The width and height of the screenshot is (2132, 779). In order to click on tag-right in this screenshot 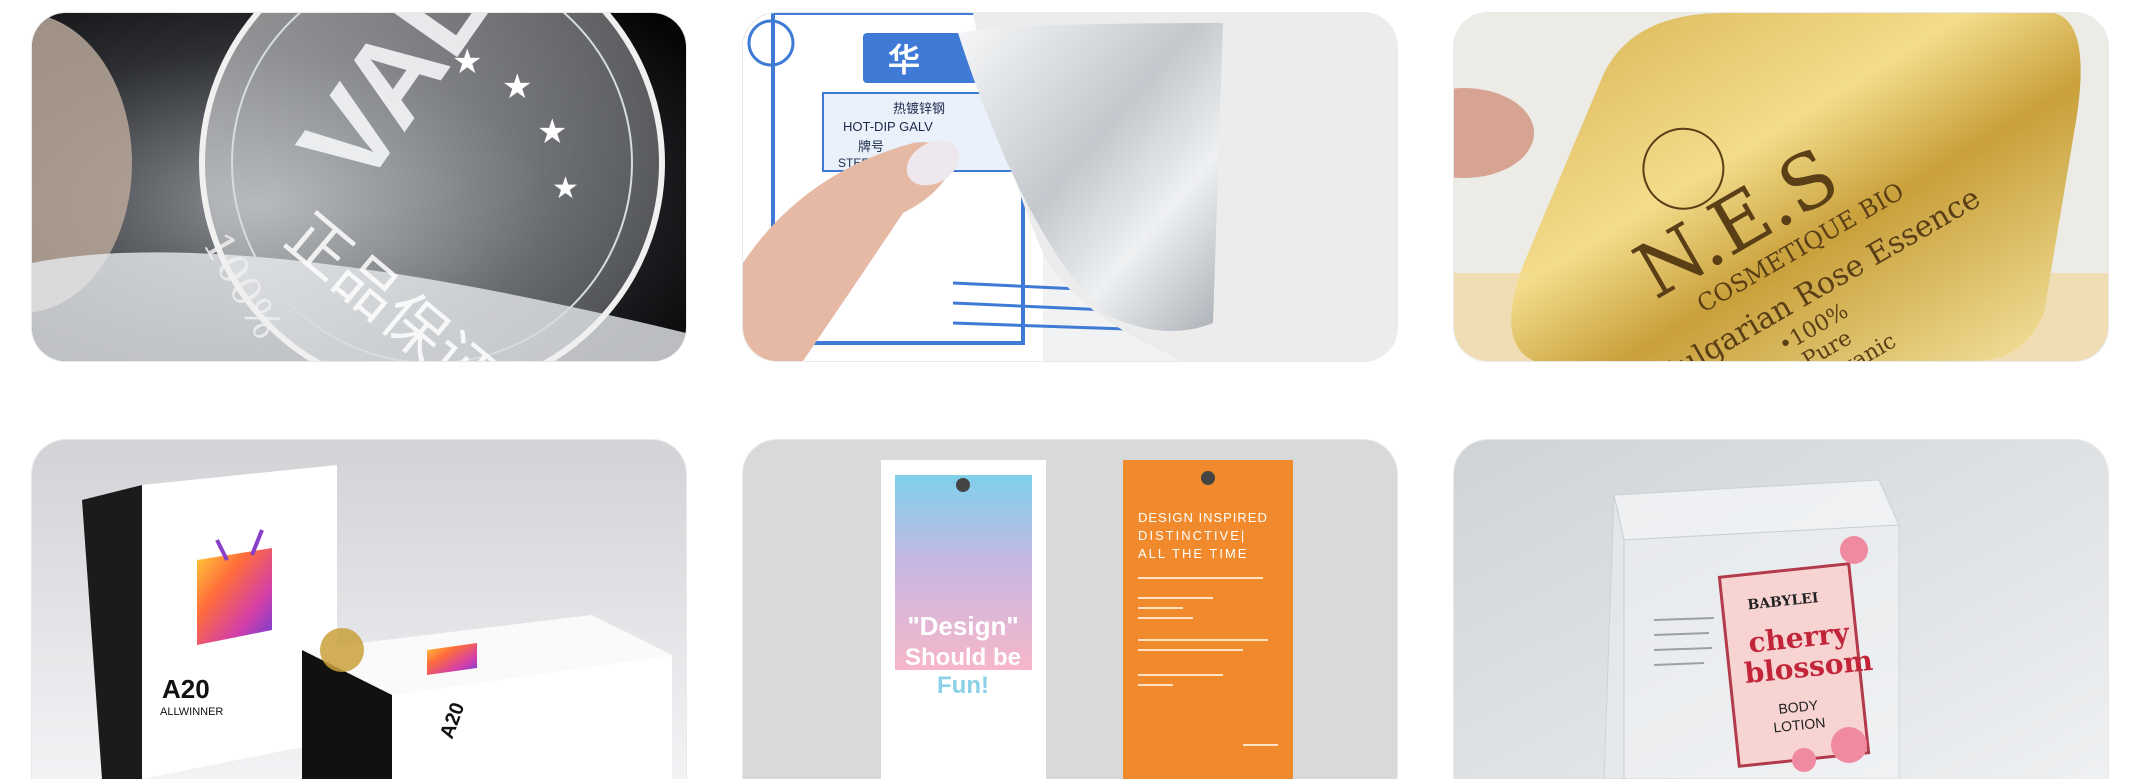, I will do `click(1208, 619)`.